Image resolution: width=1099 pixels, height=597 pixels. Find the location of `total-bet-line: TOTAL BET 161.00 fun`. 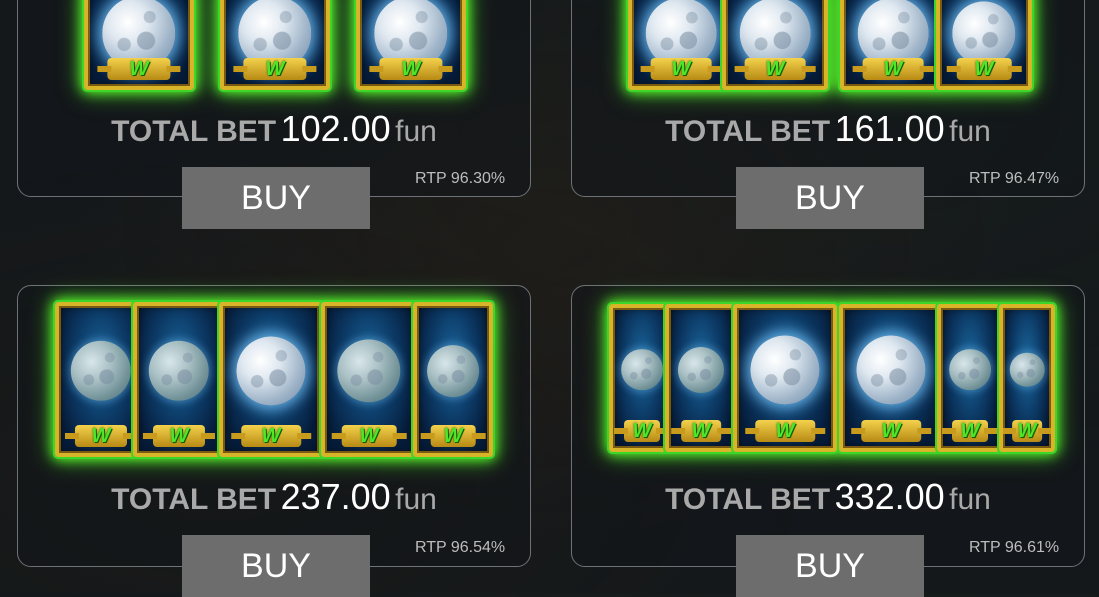

total-bet-line: TOTAL BET 161.00 fun is located at coordinates (828, 129).